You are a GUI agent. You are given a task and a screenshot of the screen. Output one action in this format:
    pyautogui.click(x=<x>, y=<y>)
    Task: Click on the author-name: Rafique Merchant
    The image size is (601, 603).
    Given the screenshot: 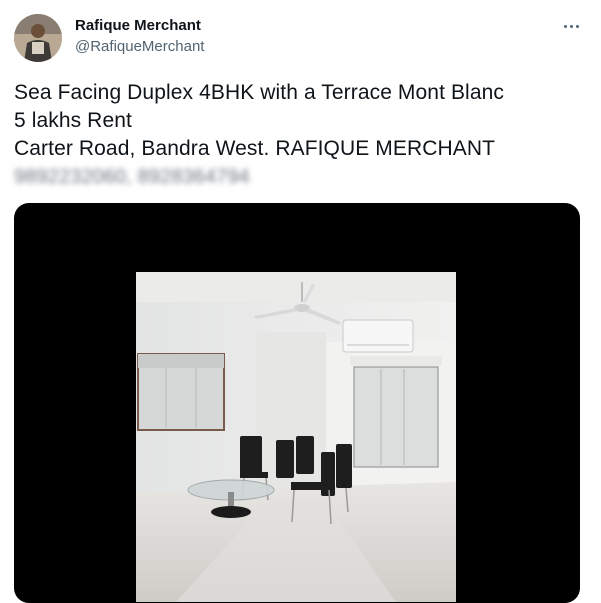 What is the action you would take?
    pyautogui.click(x=138, y=25)
    